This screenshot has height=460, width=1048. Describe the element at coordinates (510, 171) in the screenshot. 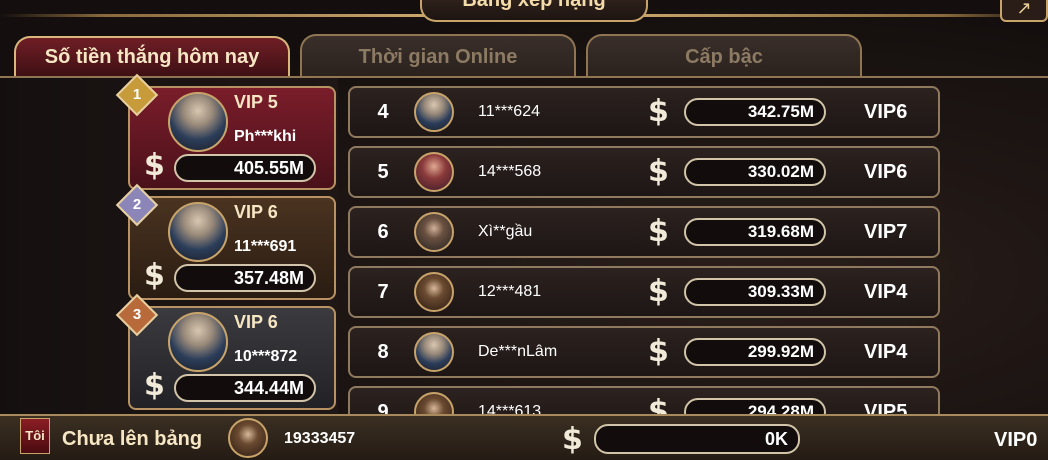

I see `player-name: 14***568` at that location.